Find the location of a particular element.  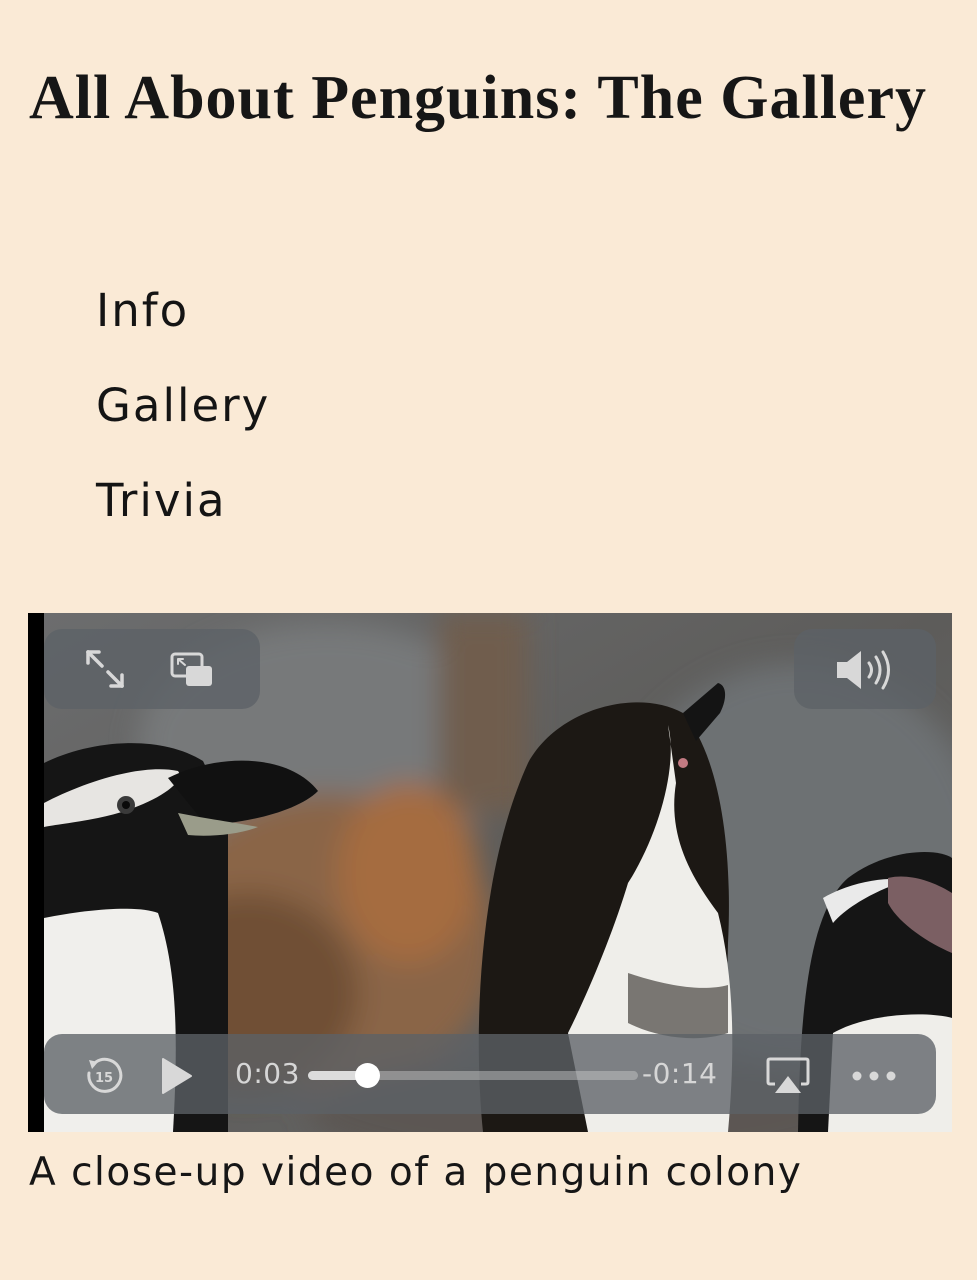

speaker-volume-icon is located at coordinates (863, 670).